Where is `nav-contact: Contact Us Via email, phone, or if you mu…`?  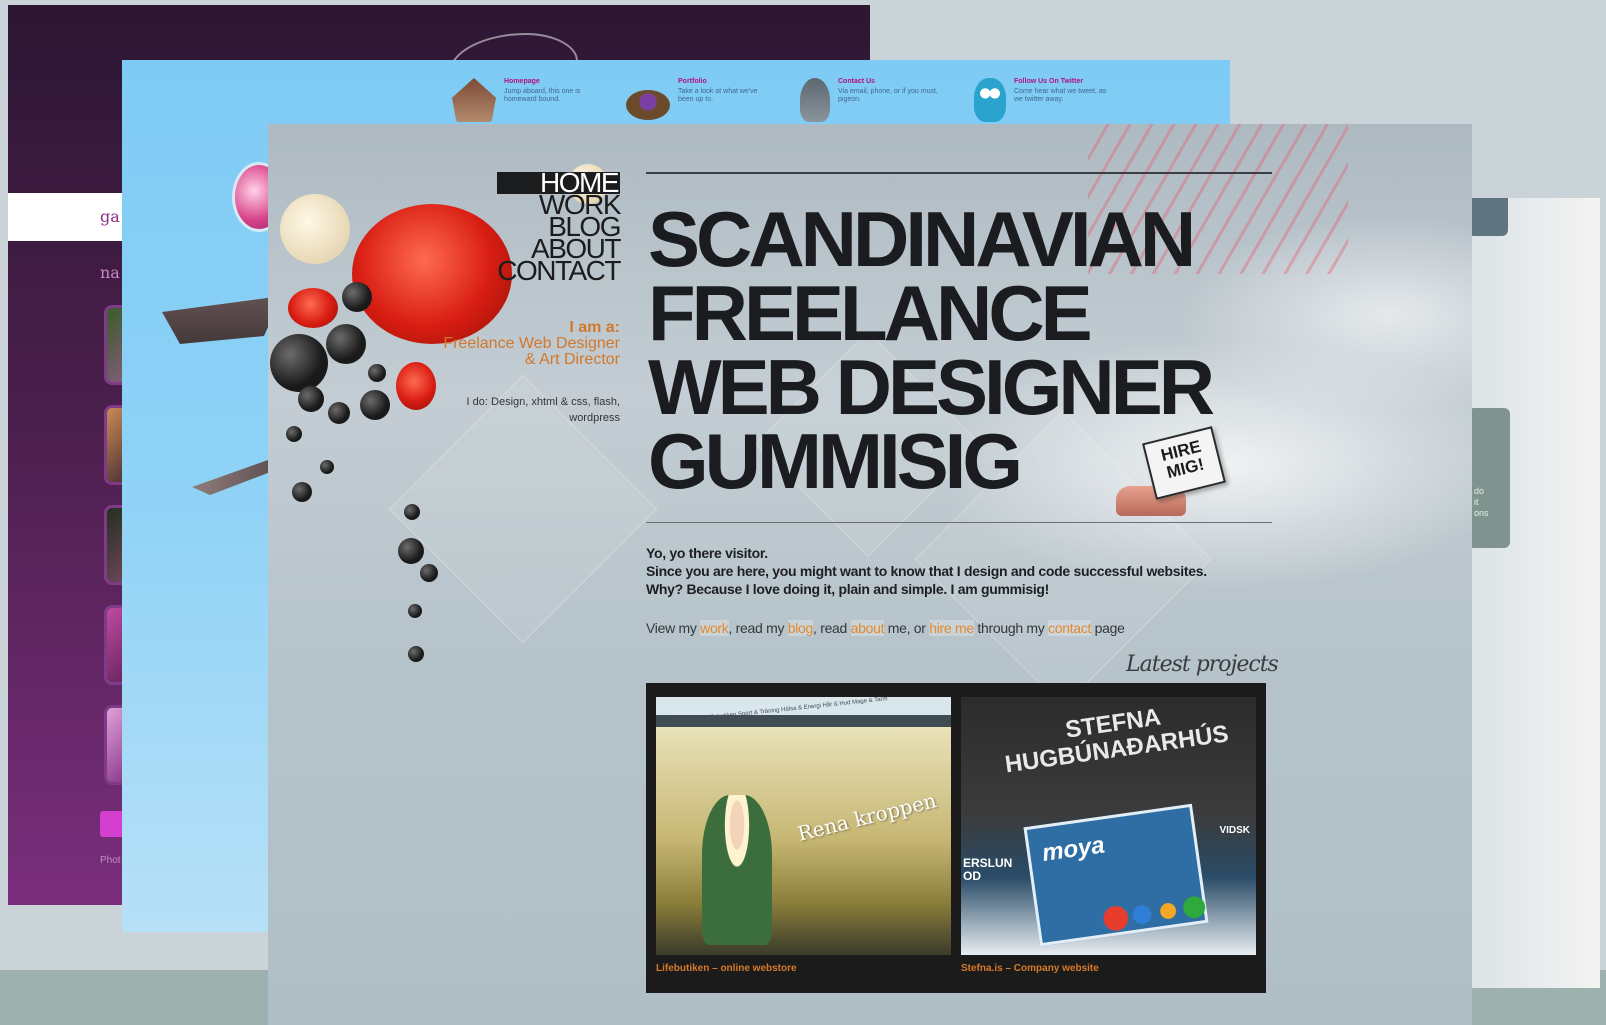
nav-contact: Contact Us Via email, phone, or if you mu… is located at coordinates (870, 100).